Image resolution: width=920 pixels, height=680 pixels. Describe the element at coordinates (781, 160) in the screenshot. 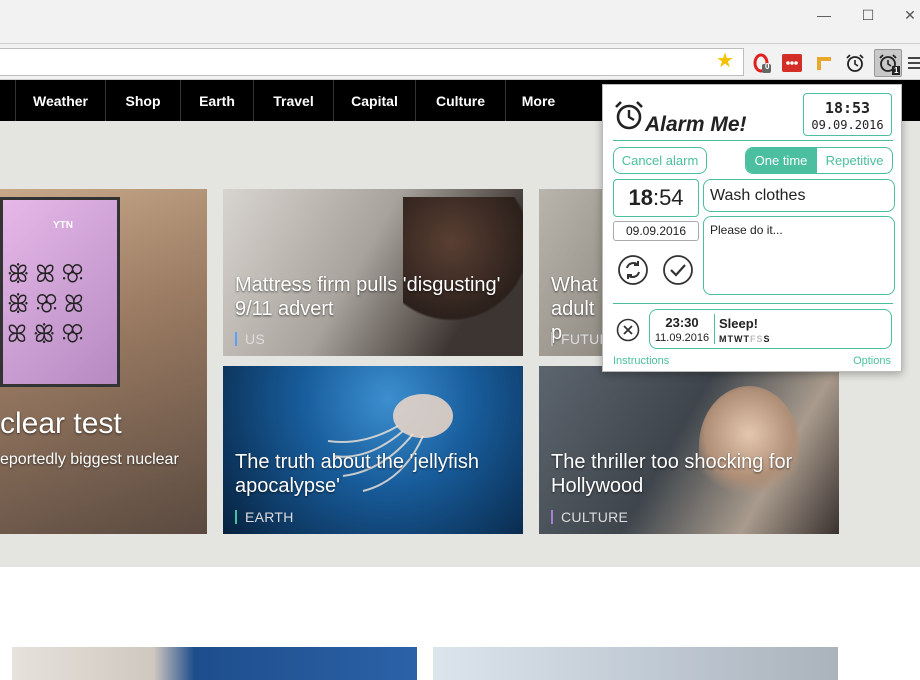

I see `tab-one-time: One time` at that location.